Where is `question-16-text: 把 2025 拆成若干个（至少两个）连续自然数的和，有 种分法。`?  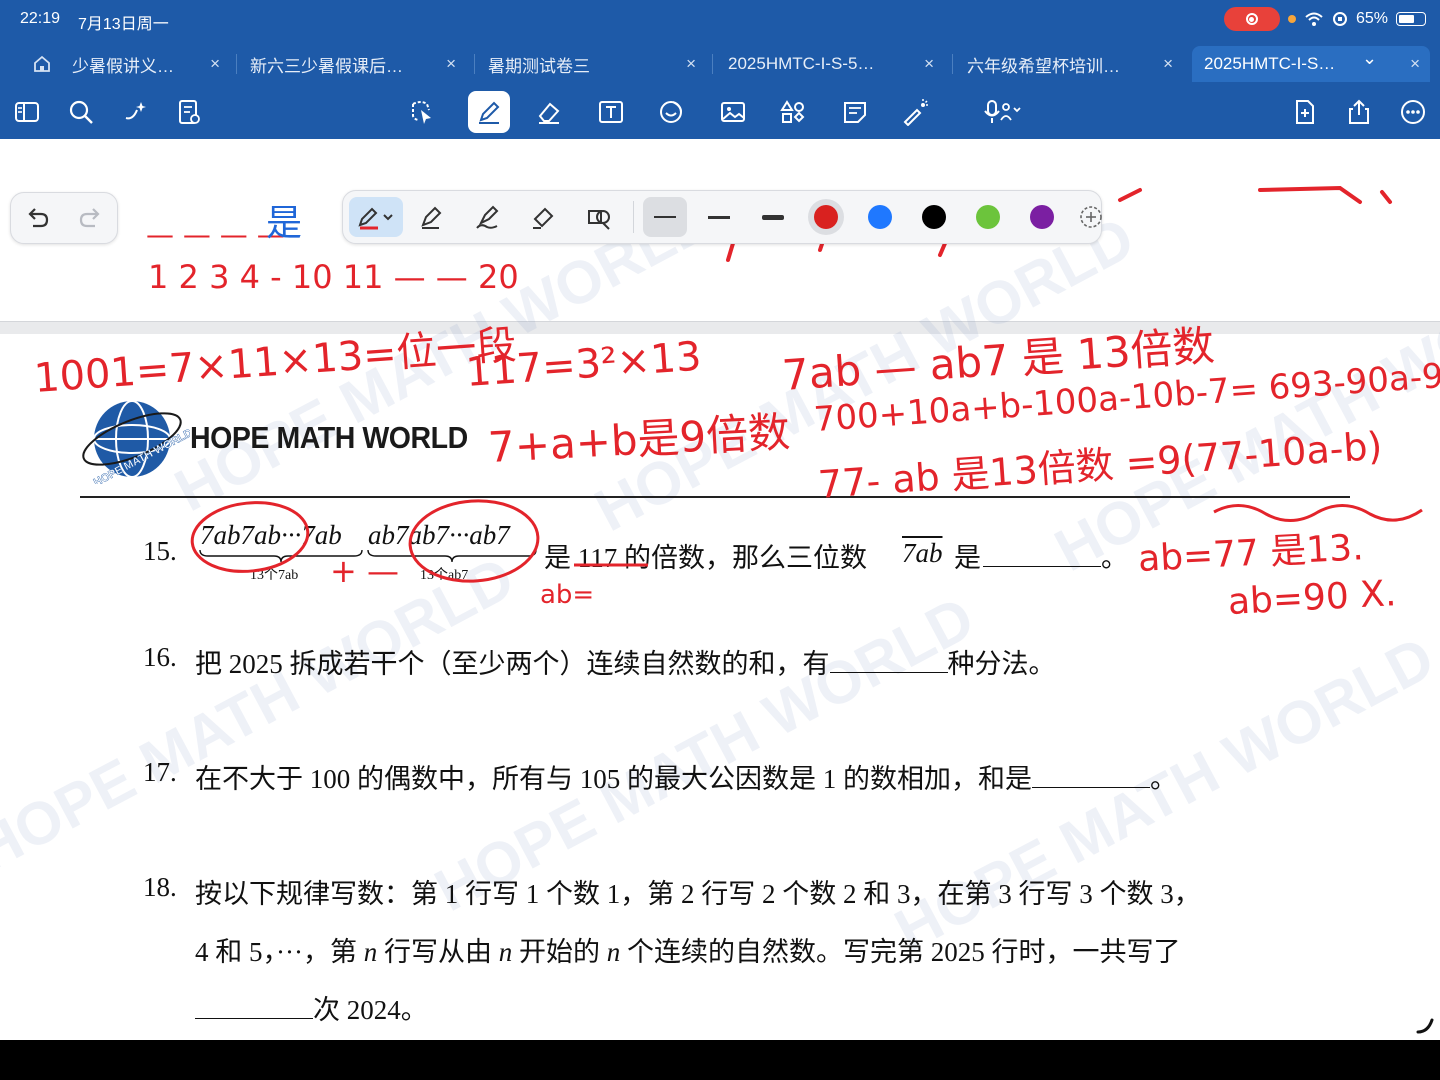
question-16-text: 把 2025 拆成若干个（至少两个）连续自然数的和，有 种分法。 is located at coordinates (625, 664).